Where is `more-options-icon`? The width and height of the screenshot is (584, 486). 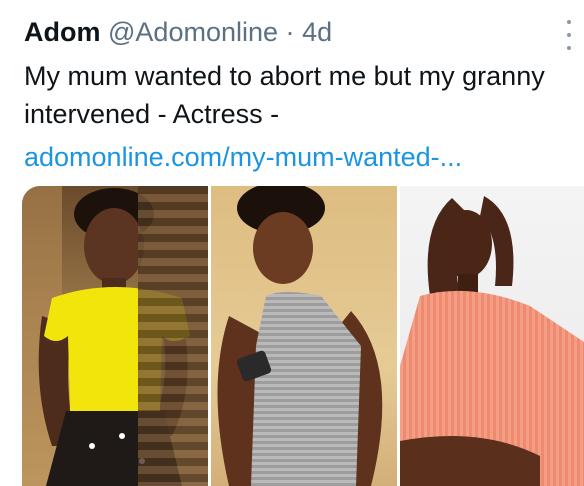 more-options-icon is located at coordinates (569, 35).